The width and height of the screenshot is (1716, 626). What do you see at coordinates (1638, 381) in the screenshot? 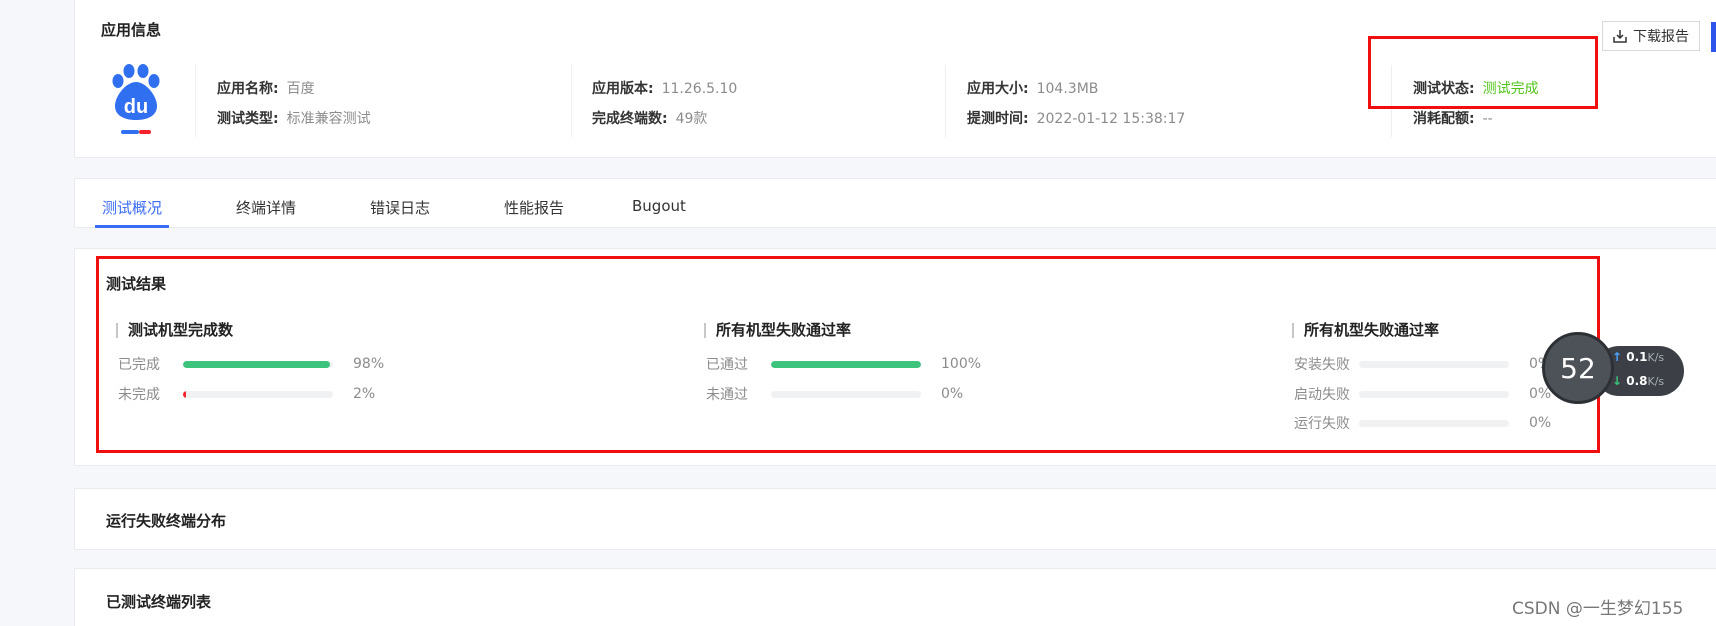
I see `download-speed: ↓ 0.8K/s` at bounding box center [1638, 381].